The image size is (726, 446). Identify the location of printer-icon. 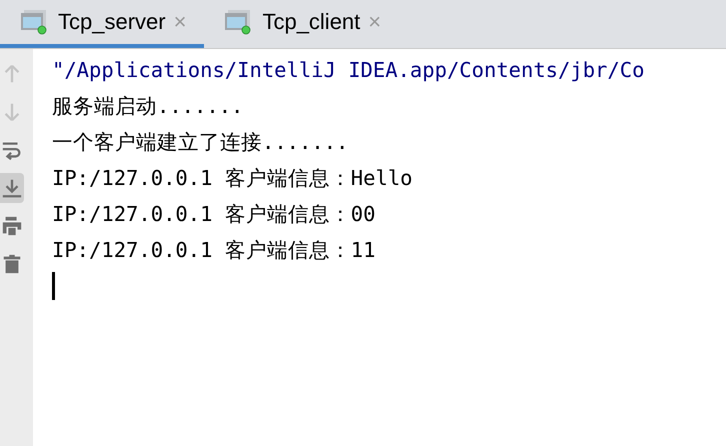
(12, 226).